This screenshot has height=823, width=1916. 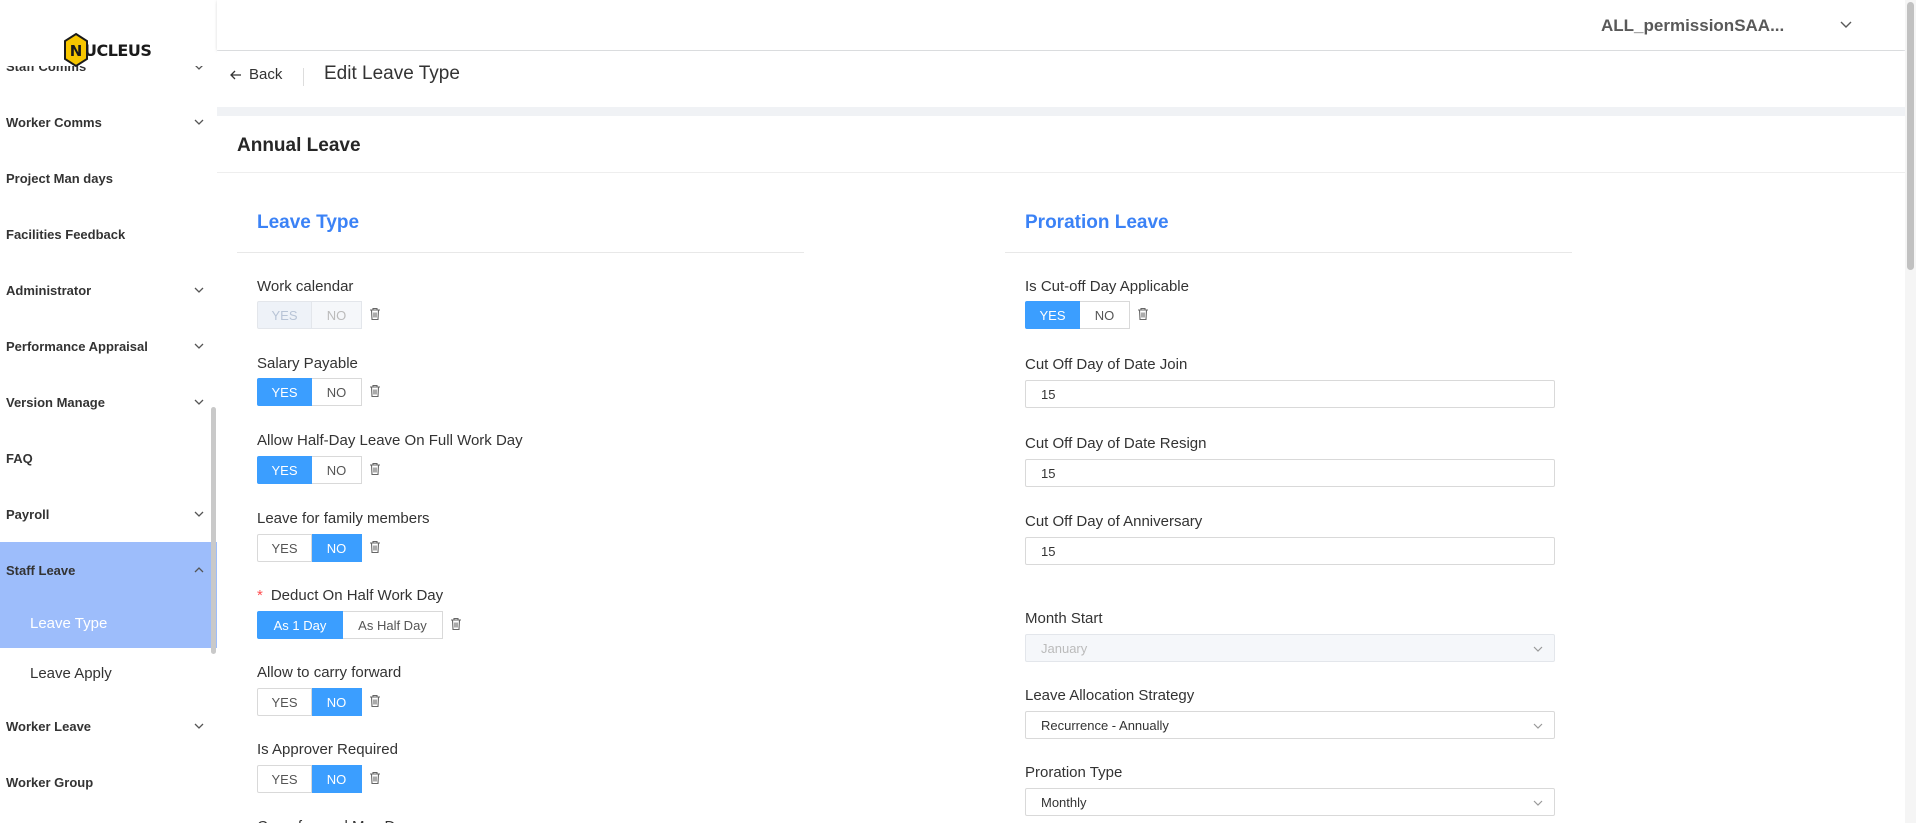 I want to click on field-label-deduct-text: Deduct On Half Work Day, so click(x=357, y=595).